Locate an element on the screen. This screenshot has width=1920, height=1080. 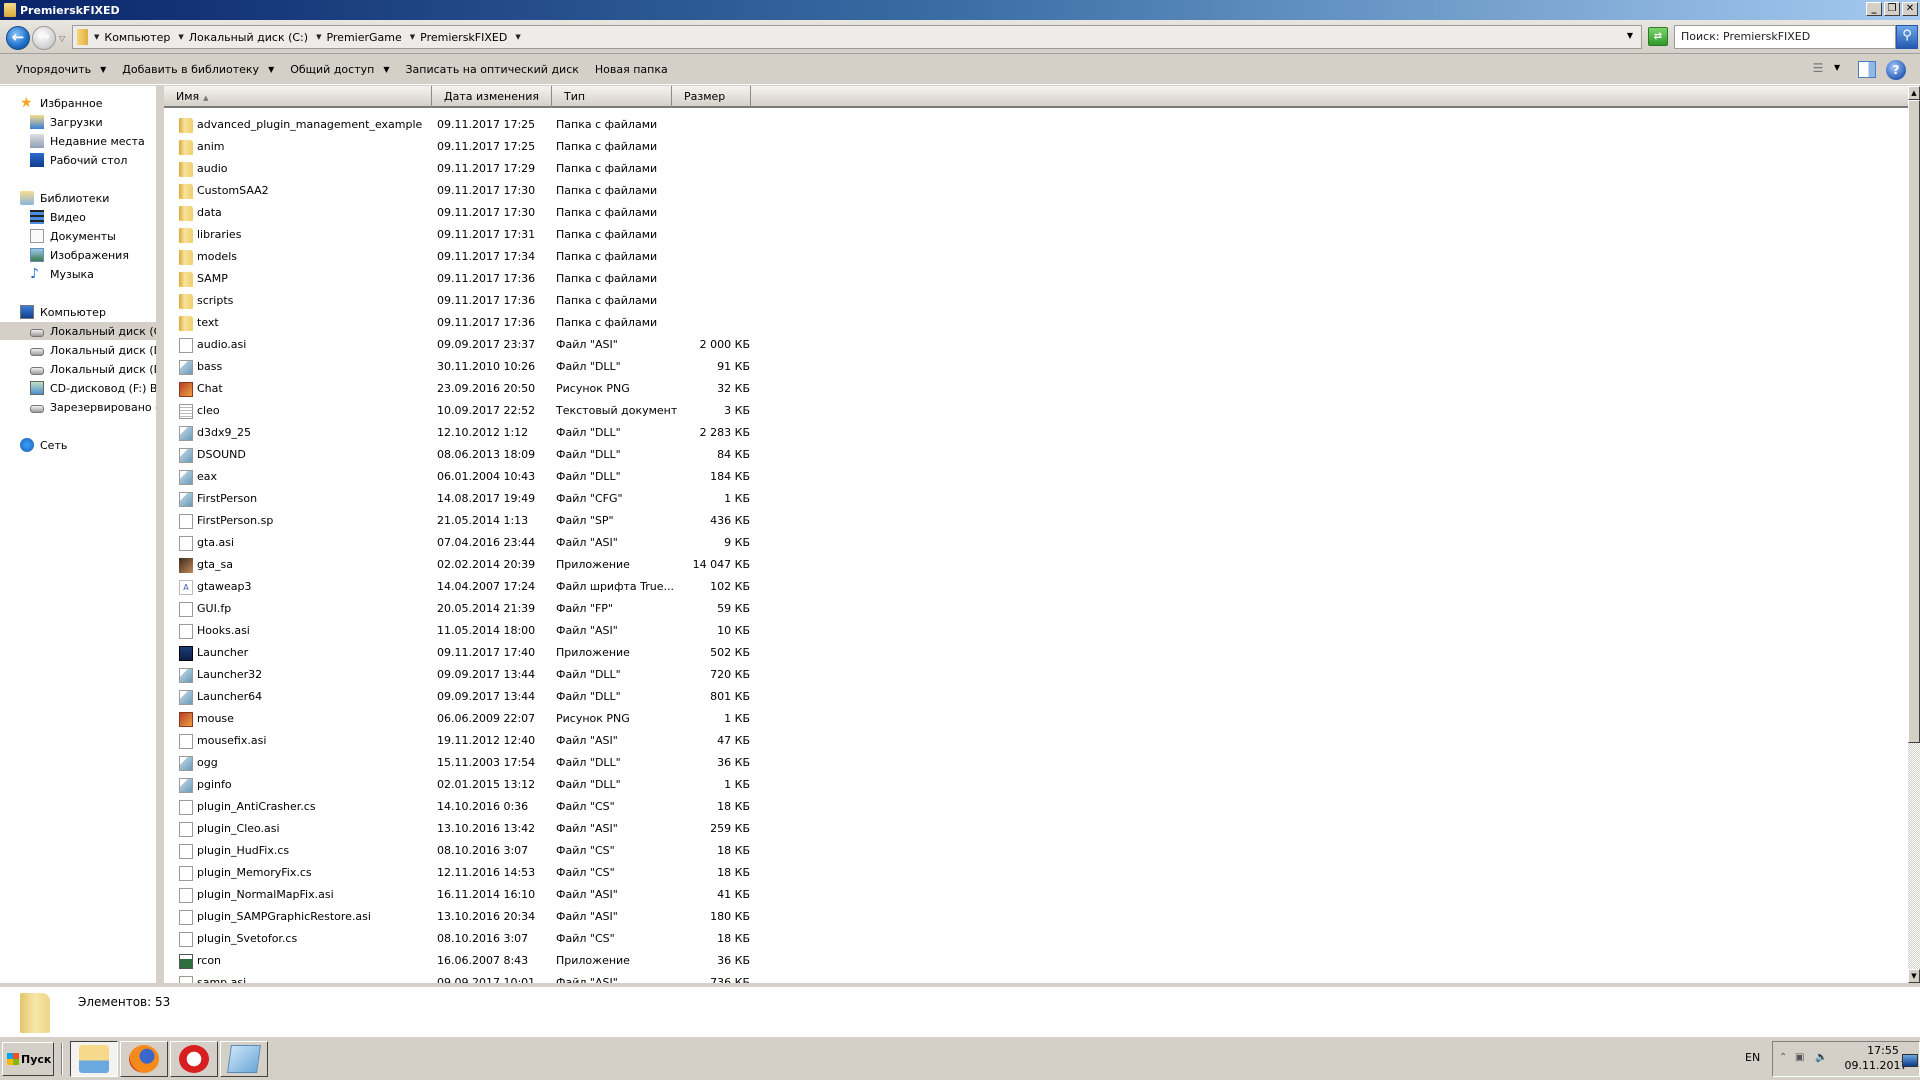
sidebar-item-drive-e: Локальный диск (E:) is located at coordinates (78, 369).